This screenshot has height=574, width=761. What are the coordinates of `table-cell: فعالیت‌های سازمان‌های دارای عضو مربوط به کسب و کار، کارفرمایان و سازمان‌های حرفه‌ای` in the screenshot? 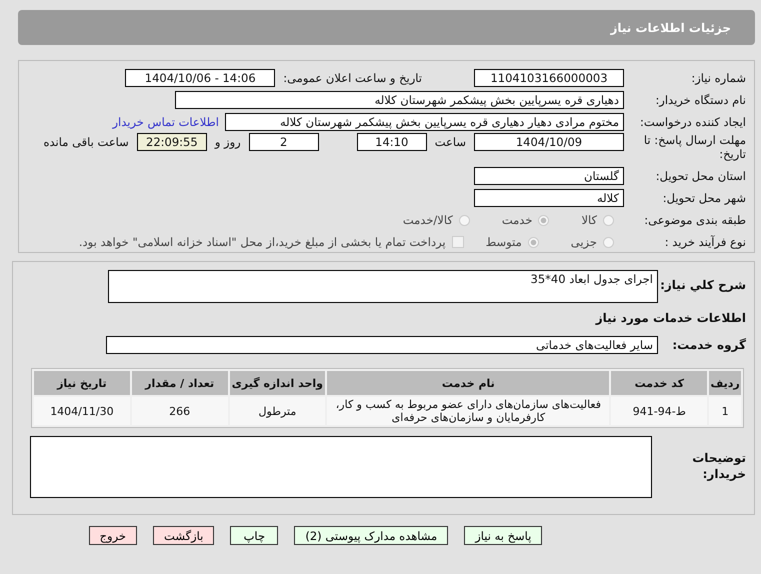 It's located at (468, 411).